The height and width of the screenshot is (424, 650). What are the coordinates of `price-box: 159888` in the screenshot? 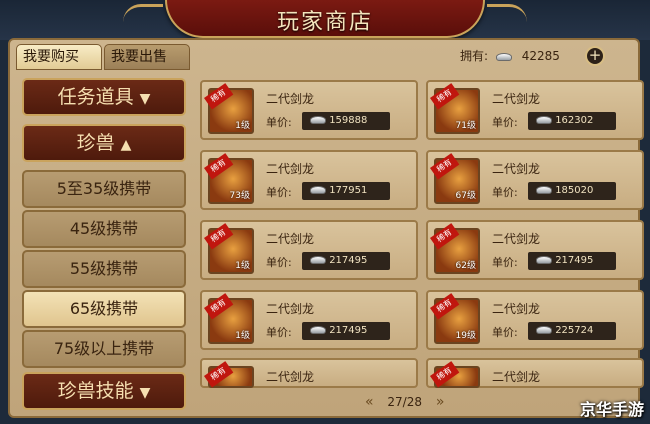 It's located at (346, 121).